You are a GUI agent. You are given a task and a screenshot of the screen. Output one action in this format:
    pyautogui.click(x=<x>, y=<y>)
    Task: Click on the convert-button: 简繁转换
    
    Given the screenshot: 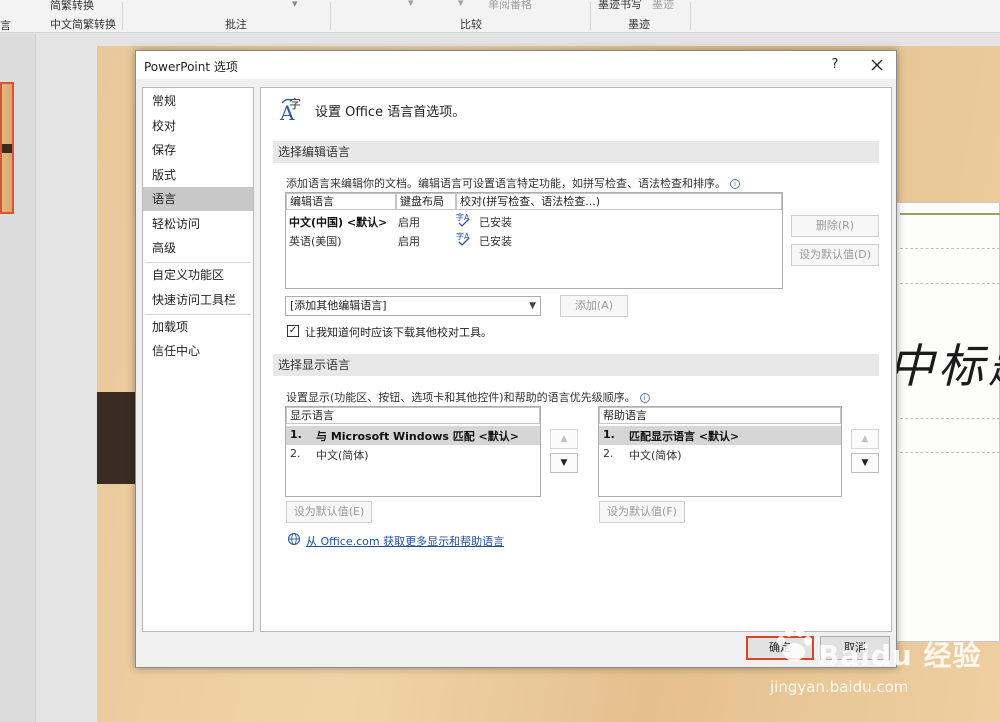 What is the action you would take?
    pyautogui.click(x=72, y=6)
    